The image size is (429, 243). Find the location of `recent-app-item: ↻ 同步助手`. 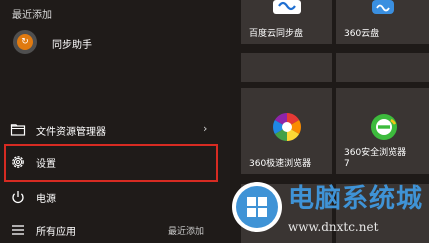

recent-app-item: ↻ 同步助手 is located at coordinates (115, 42).